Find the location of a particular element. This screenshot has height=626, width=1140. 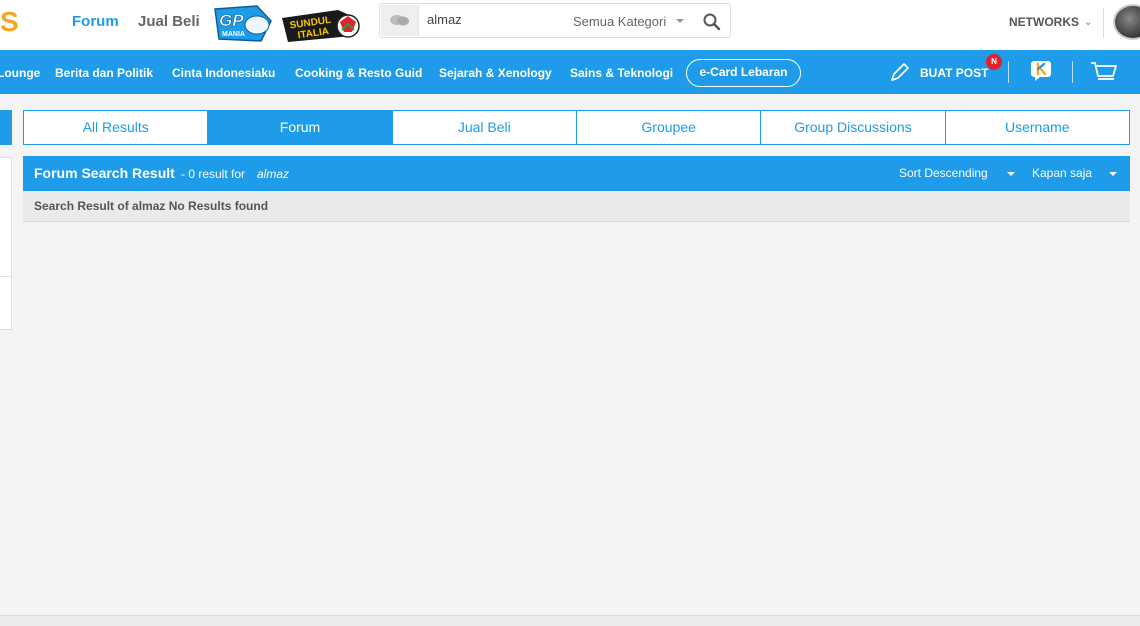

cart-icon is located at coordinates (1104, 72).